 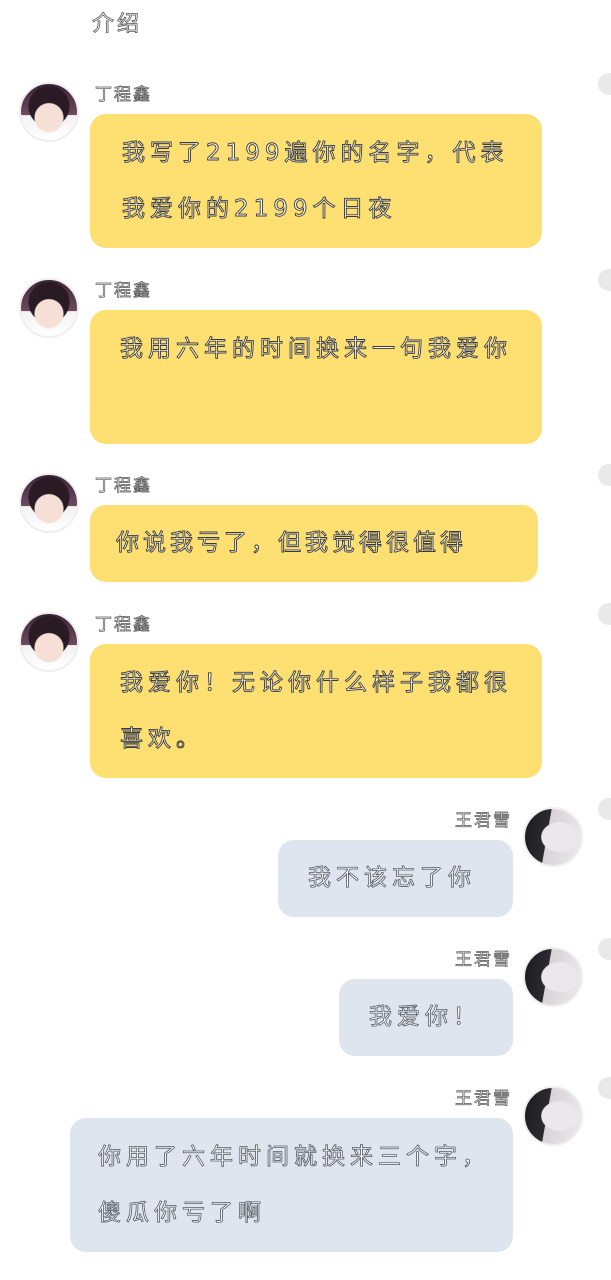 What do you see at coordinates (604, 640) in the screenshot?
I see `scroll-indicators` at bounding box center [604, 640].